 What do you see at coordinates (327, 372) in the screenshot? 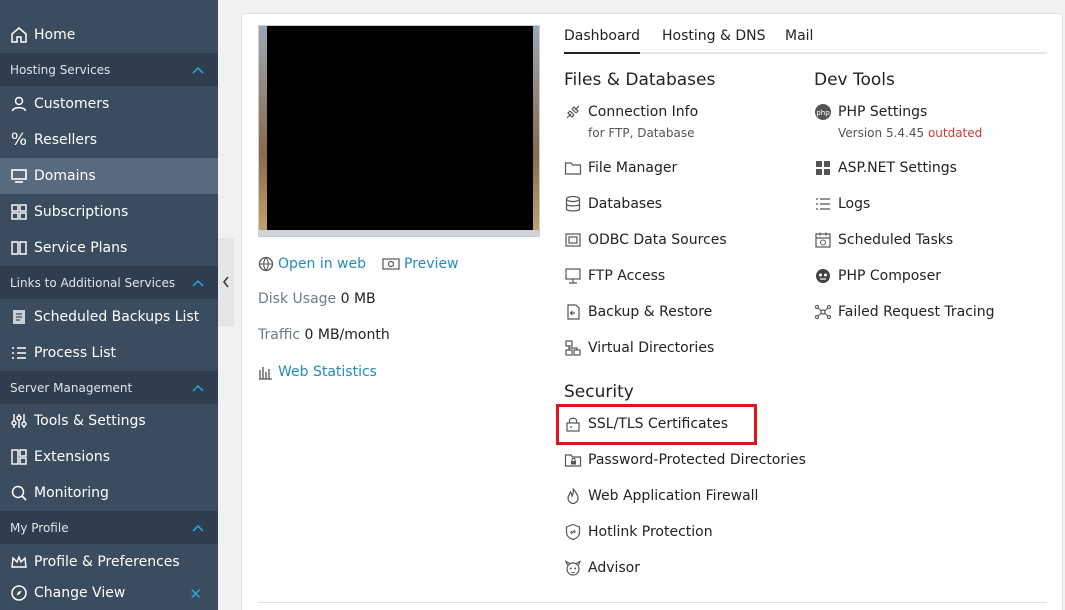
I see `web-statistics-link: Web Statistics` at bounding box center [327, 372].